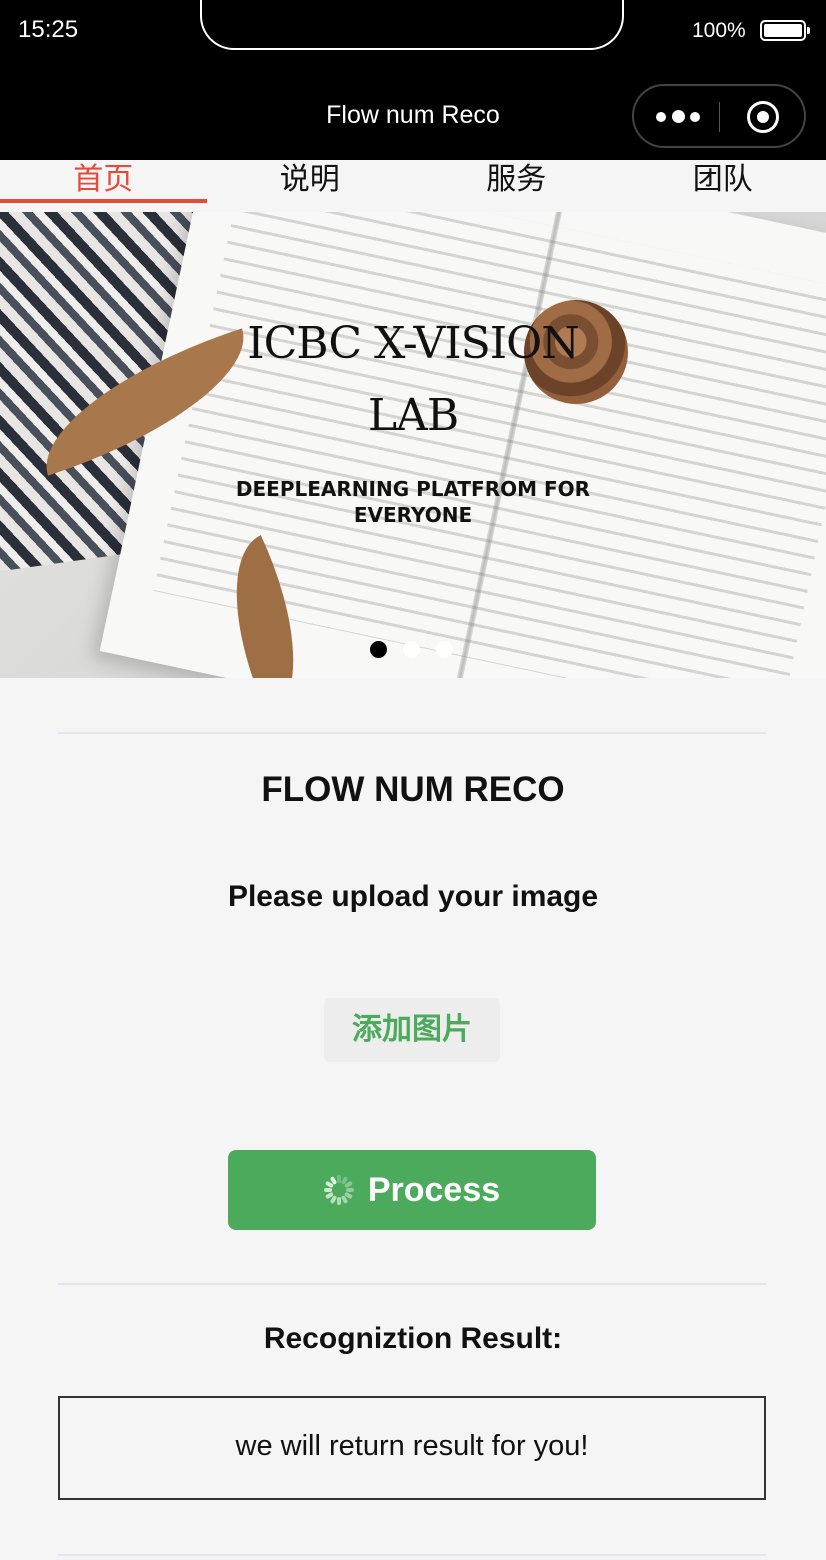 This screenshot has height=1560, width=826. I want to click on process-button-label: Process, so click(434, 1189).